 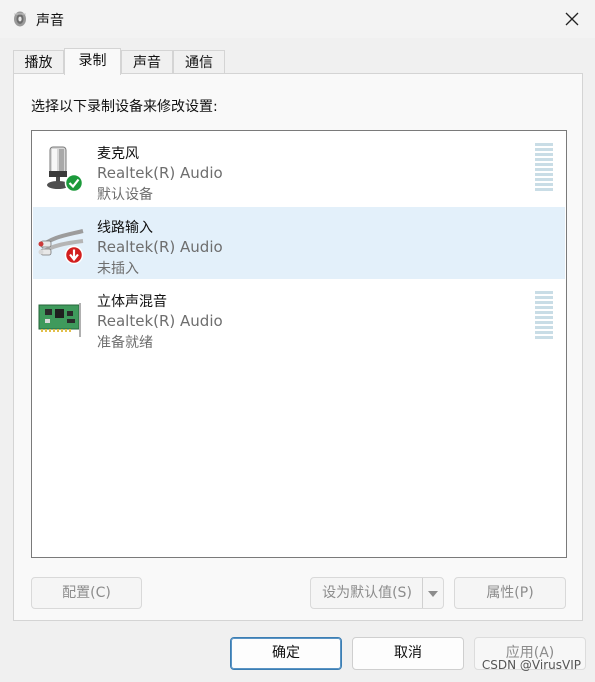 What do you see at coordinates (62, 316) in the screenshot?
I see `sound-card-icon` at bounding box center [62, 316].